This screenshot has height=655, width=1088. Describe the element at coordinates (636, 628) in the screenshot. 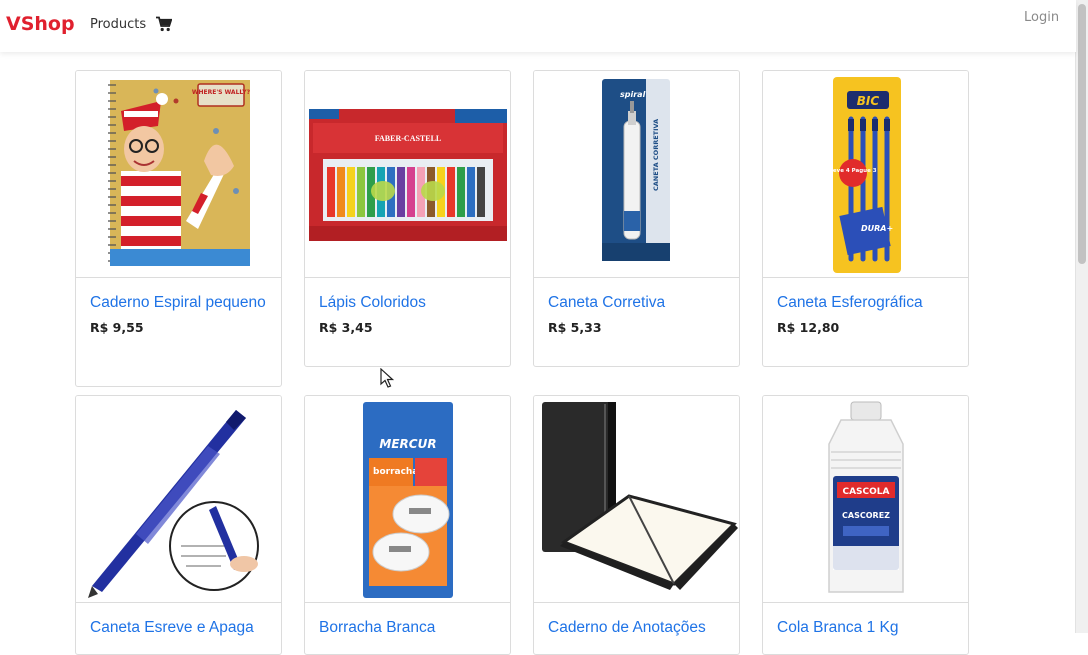

I see `product-title-link: Caderno de Anotações` at that location.